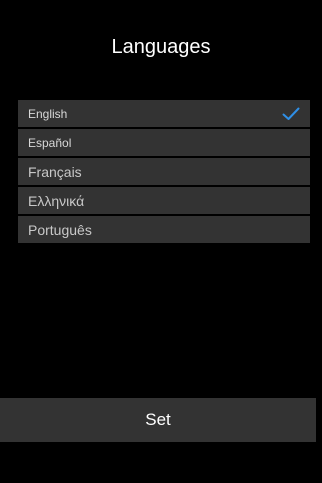  I want to click on language-label: Français, so click(55, 171).